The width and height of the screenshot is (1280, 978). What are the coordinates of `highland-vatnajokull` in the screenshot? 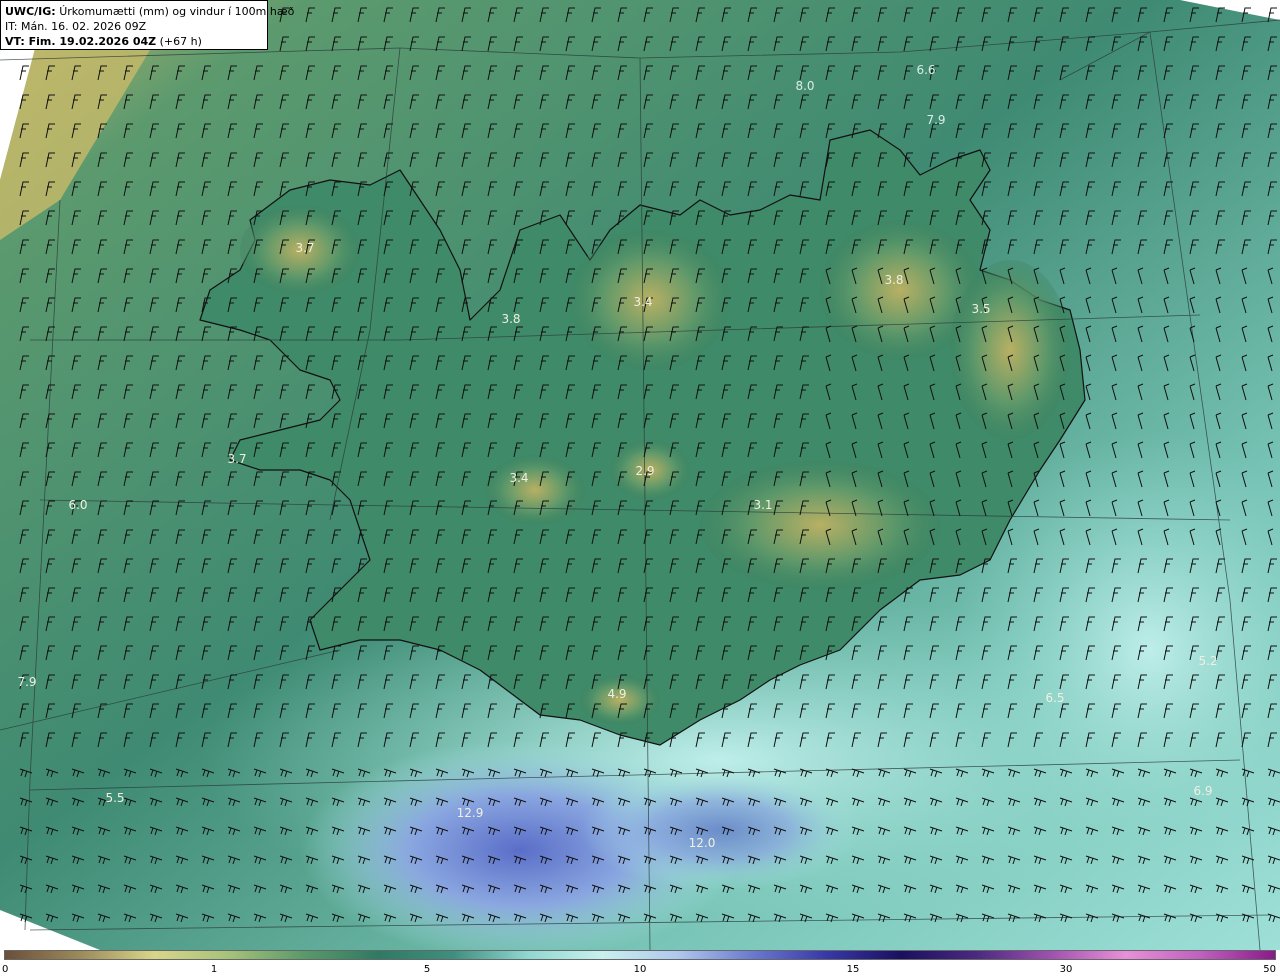 It's located at (820, 525).